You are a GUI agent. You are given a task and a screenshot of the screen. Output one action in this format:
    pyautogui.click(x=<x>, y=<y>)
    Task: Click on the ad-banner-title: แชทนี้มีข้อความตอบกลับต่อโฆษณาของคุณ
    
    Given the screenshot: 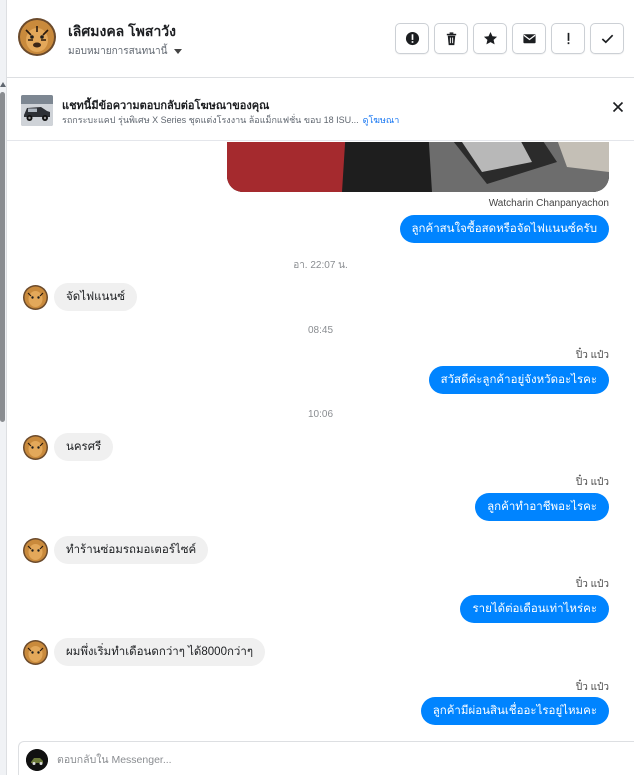 What is the action you would take?
    pyautogui.click(x=166, y=106)
    